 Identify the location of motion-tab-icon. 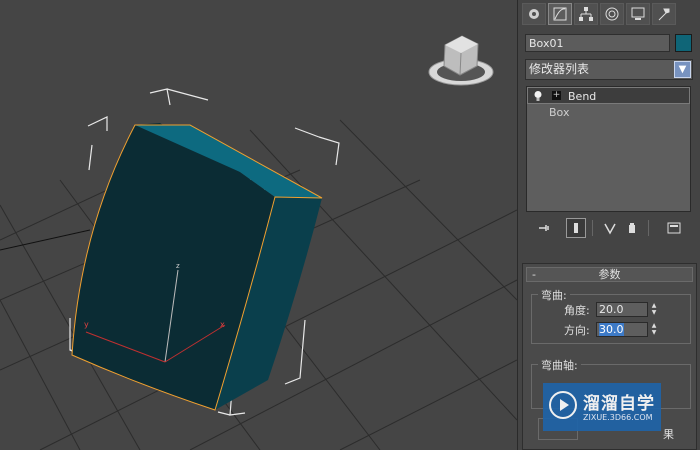
(612, 14).